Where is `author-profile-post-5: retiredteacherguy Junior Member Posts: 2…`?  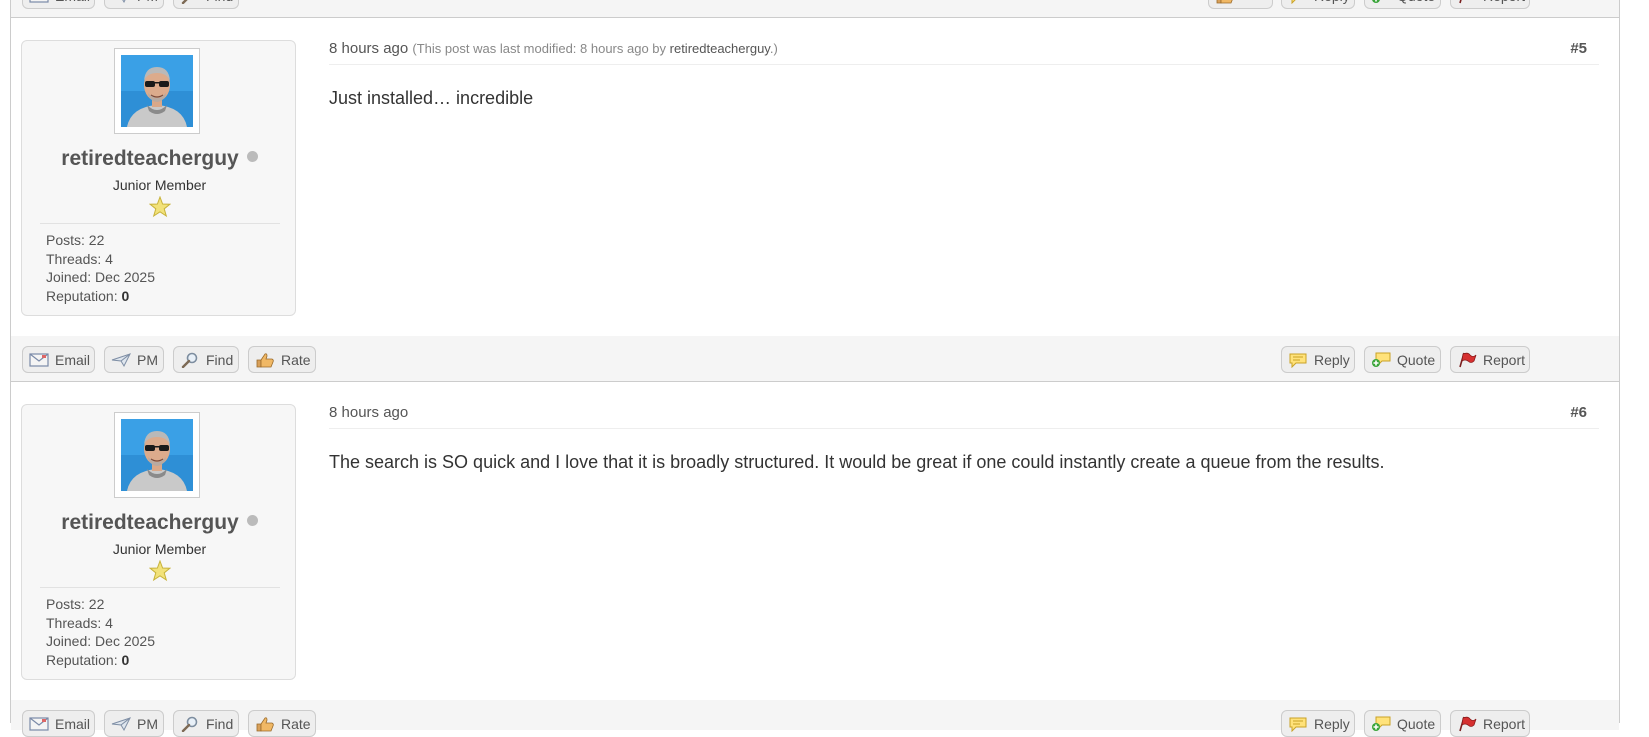
author-profile-post-5: retiredteacherguy Junior Member Posts: 2… is located at coordinates (158, 178).